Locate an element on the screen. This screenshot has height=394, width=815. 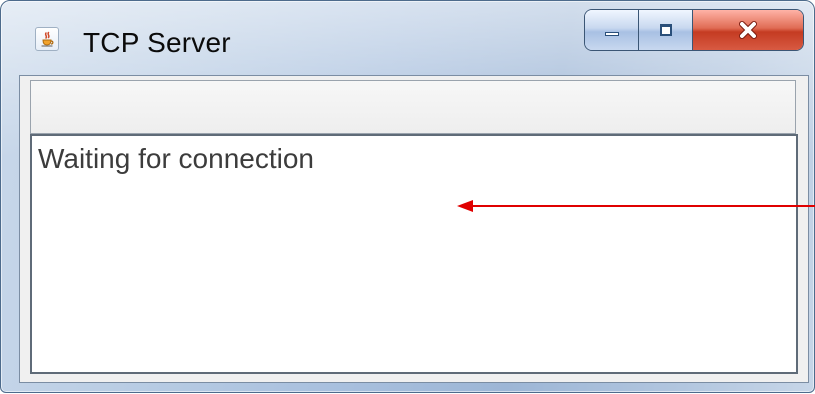
java-cup-icon is located at coordinates (47, 39).